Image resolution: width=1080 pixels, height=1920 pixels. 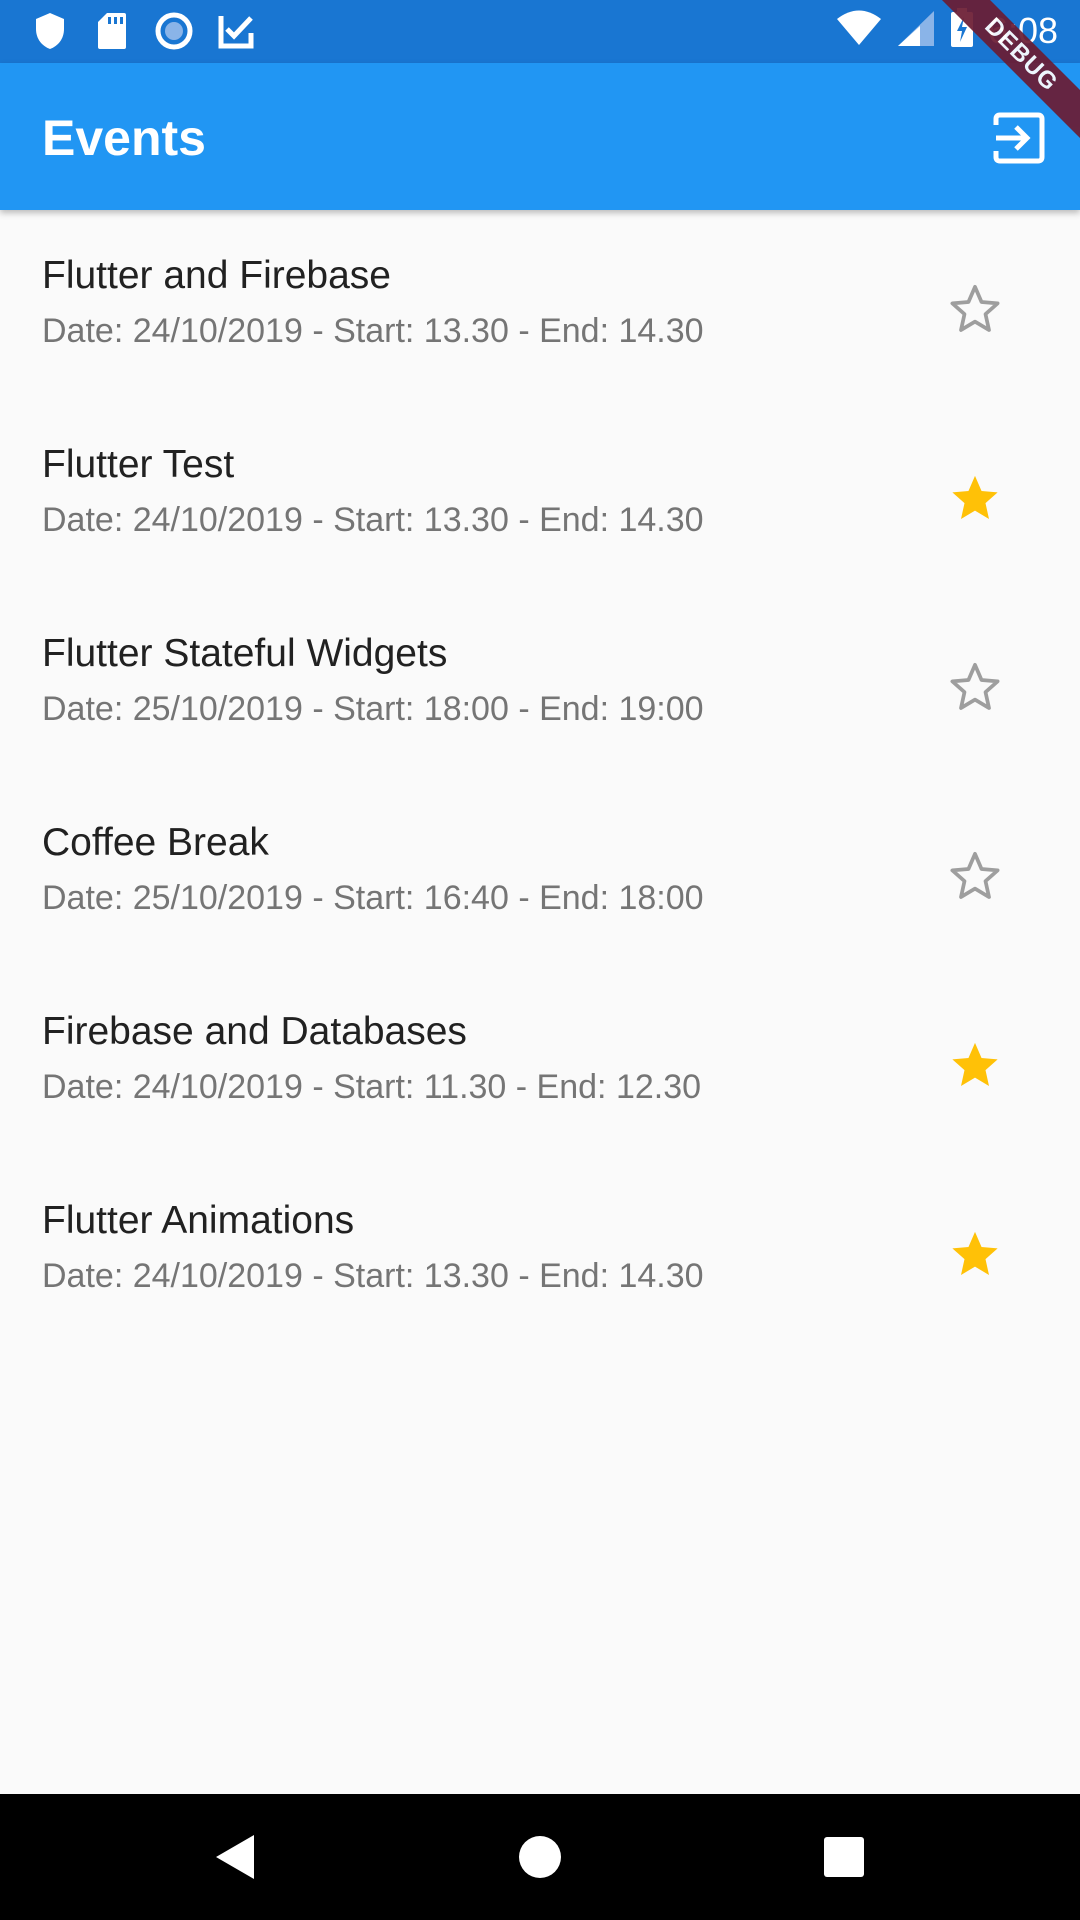 What do you see at coordinates (236, 31) in the screenshot?
I see `checkbox-app-icon` at bounding box center [236, 31].